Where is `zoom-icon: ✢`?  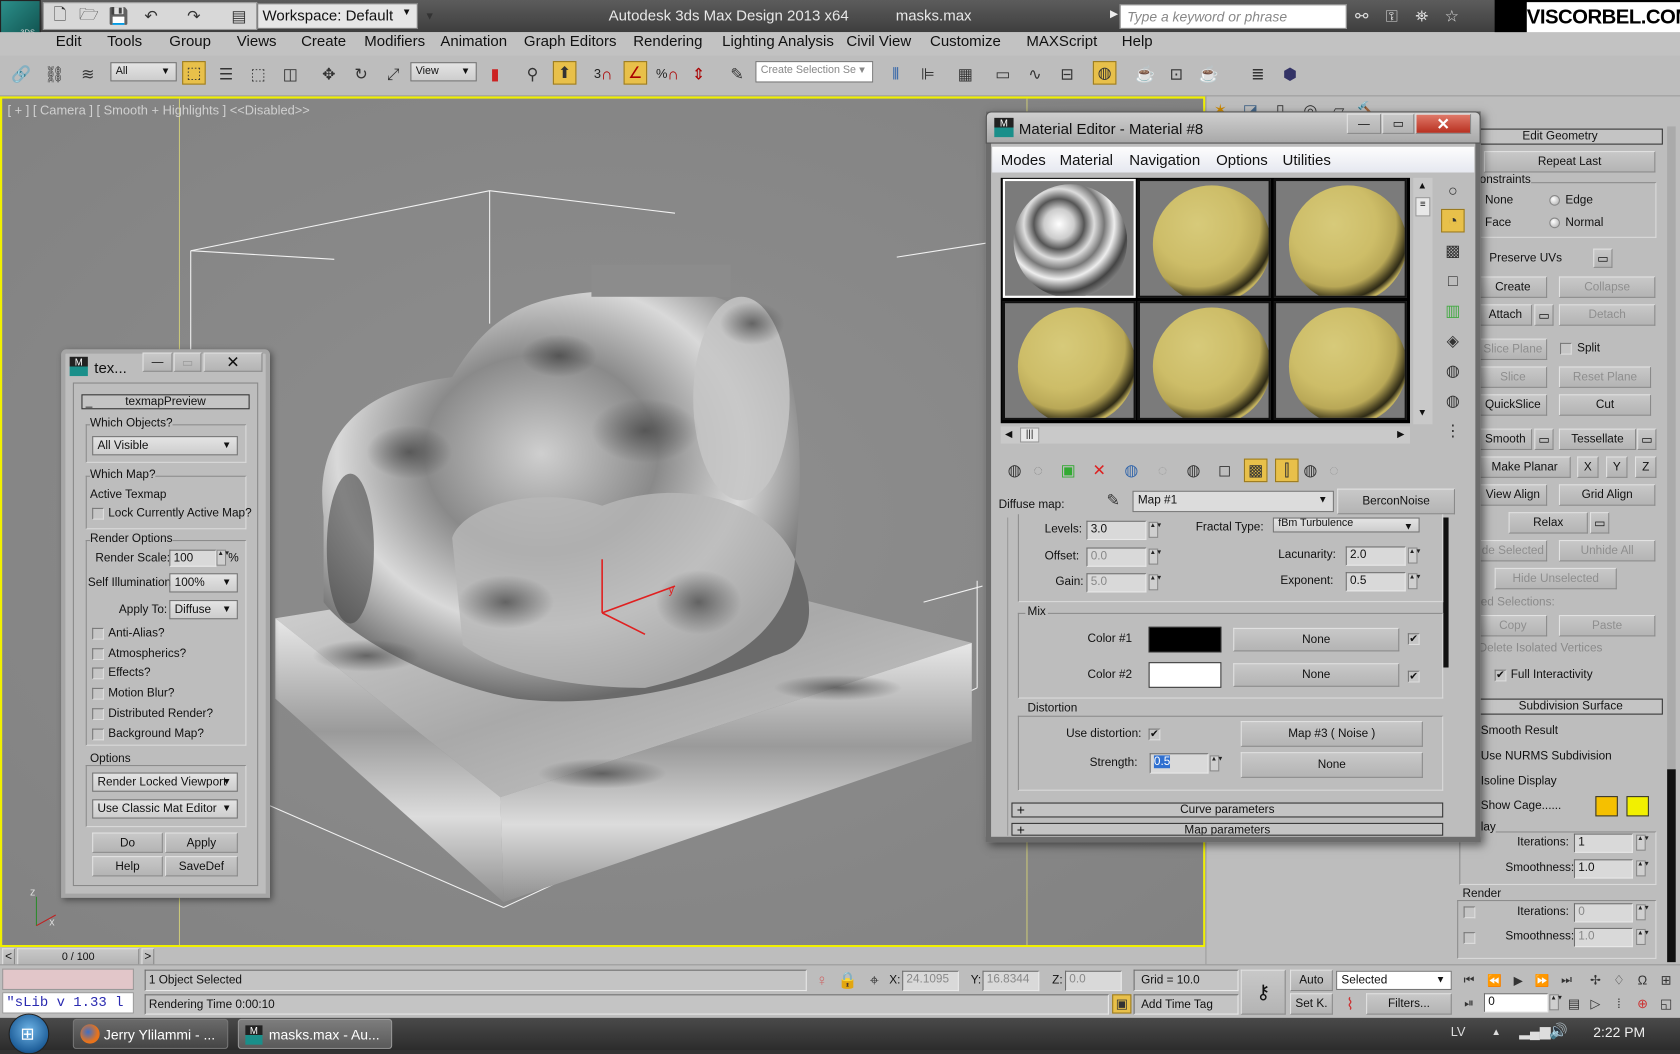 zoom-icon: ✢ is located at coordinates (1596, 981).